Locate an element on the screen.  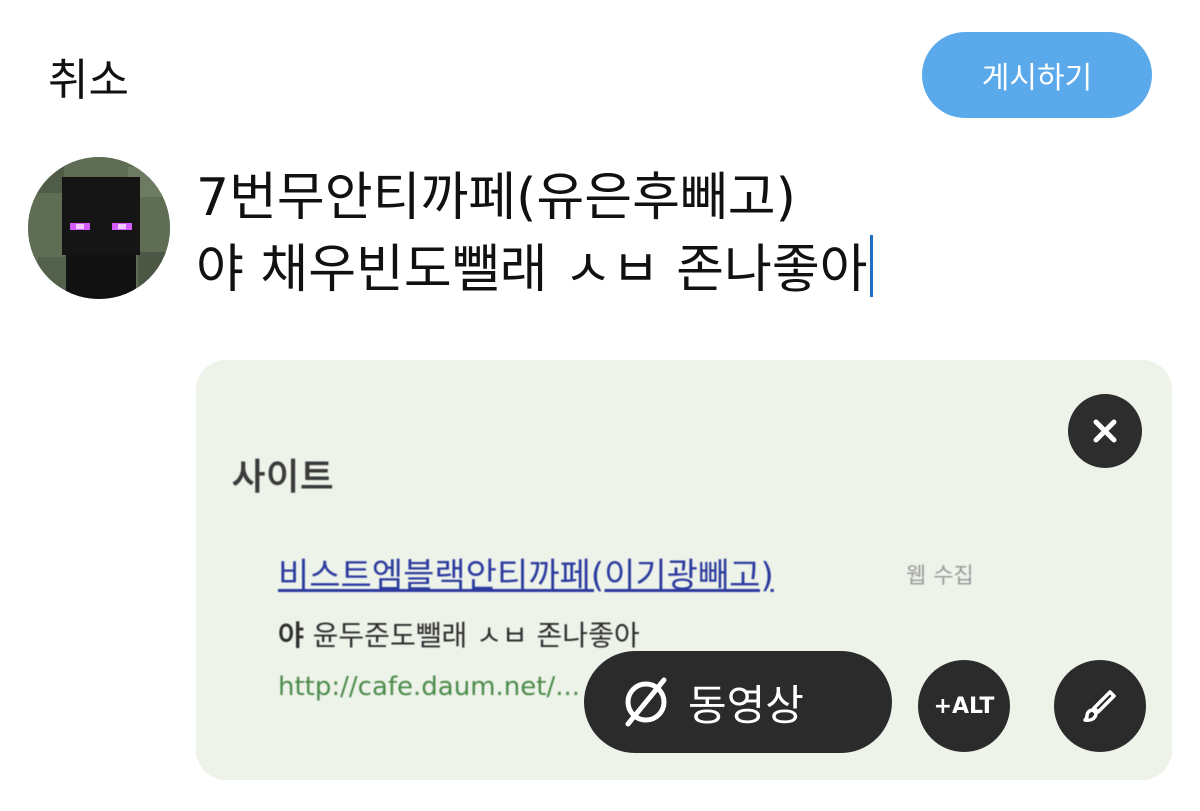
media-link-text: 비스트엠블랙안티까페(이기광빼고) is located at coordinates (526, 576).